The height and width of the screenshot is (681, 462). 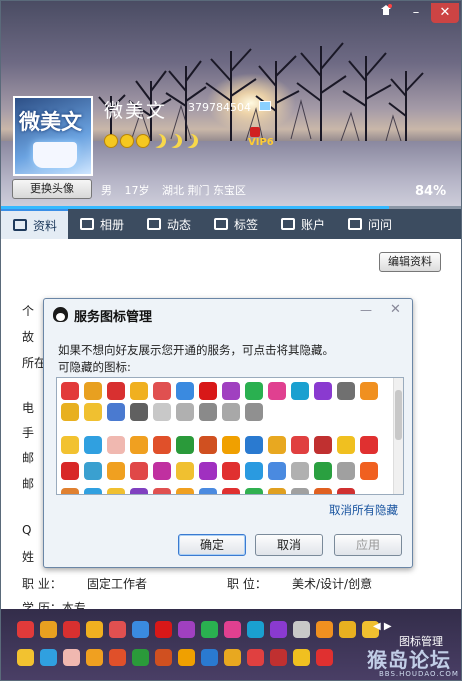 I want to click on apply-button: 应用, so click(x=368, y=545).